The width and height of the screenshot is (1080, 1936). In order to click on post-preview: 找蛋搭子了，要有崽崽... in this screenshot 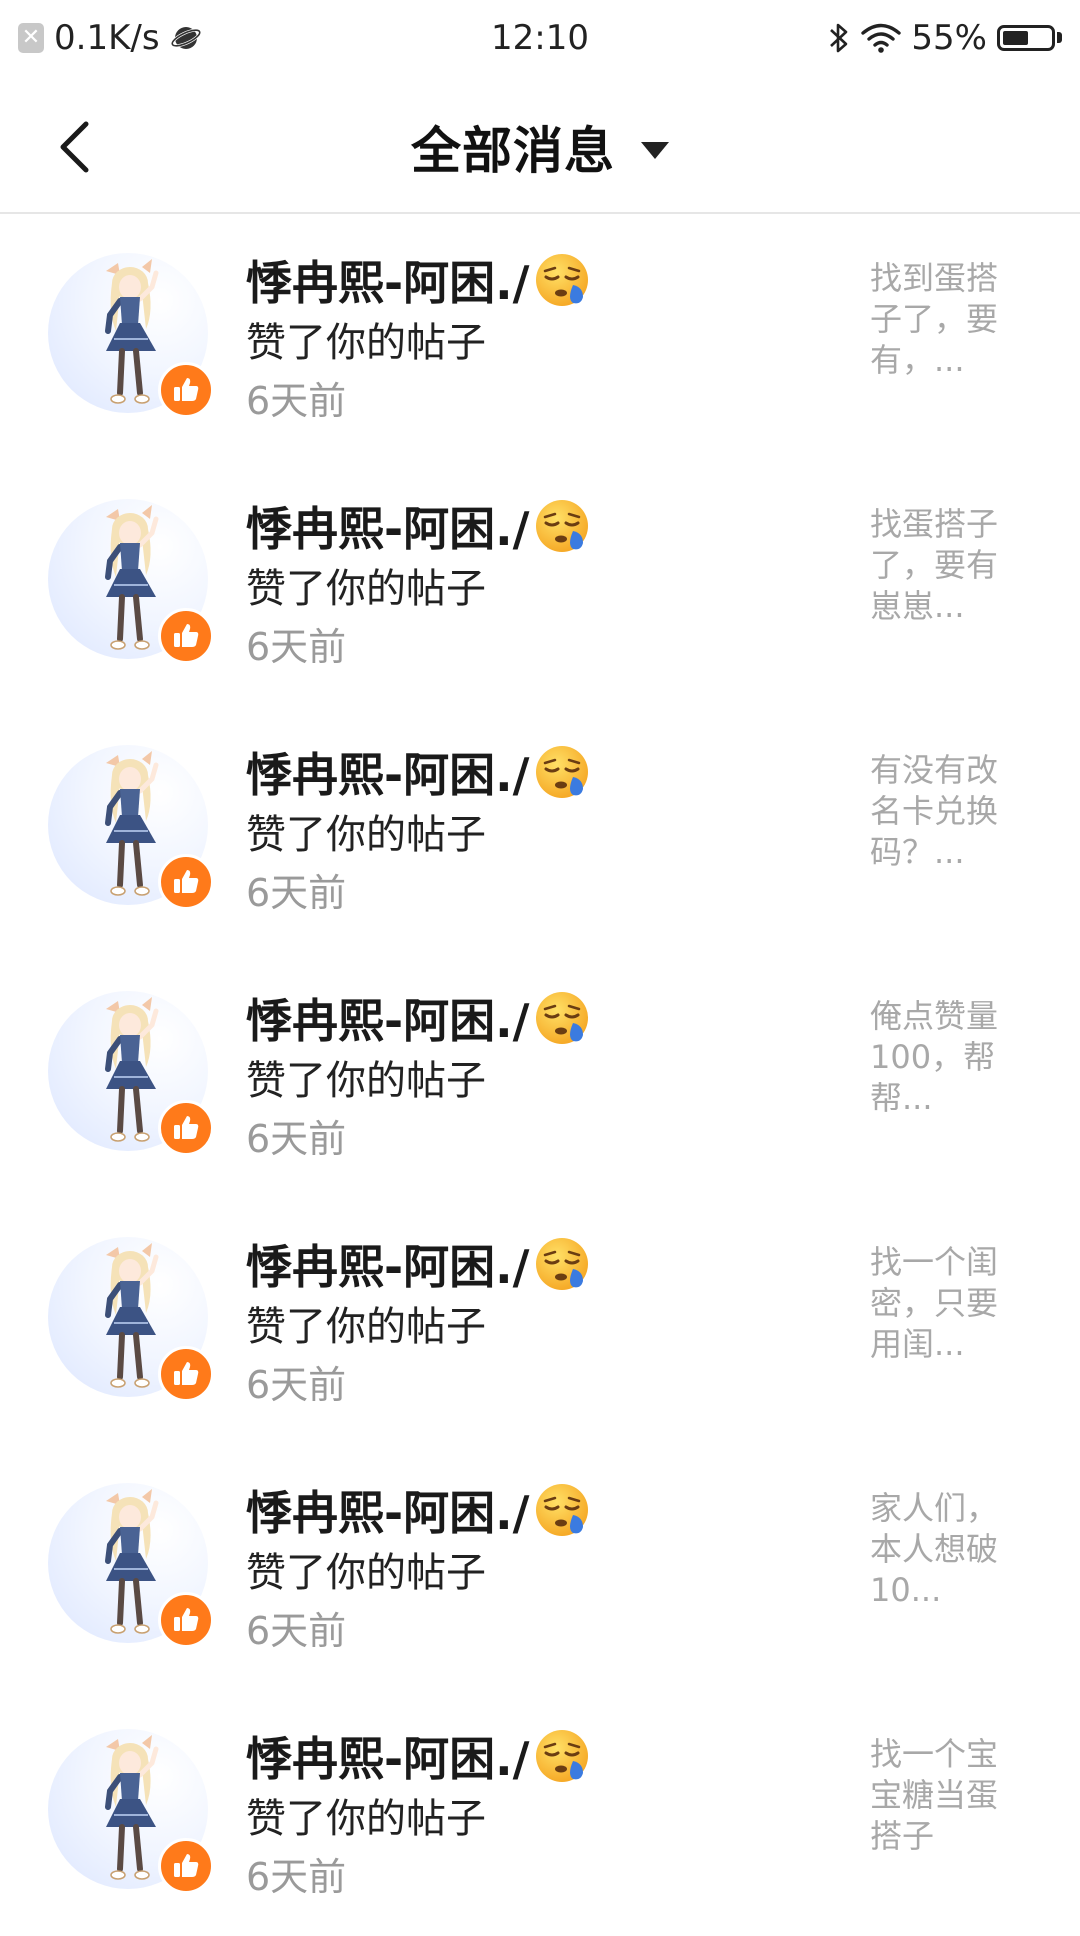, I will do `click(943, 565)`.